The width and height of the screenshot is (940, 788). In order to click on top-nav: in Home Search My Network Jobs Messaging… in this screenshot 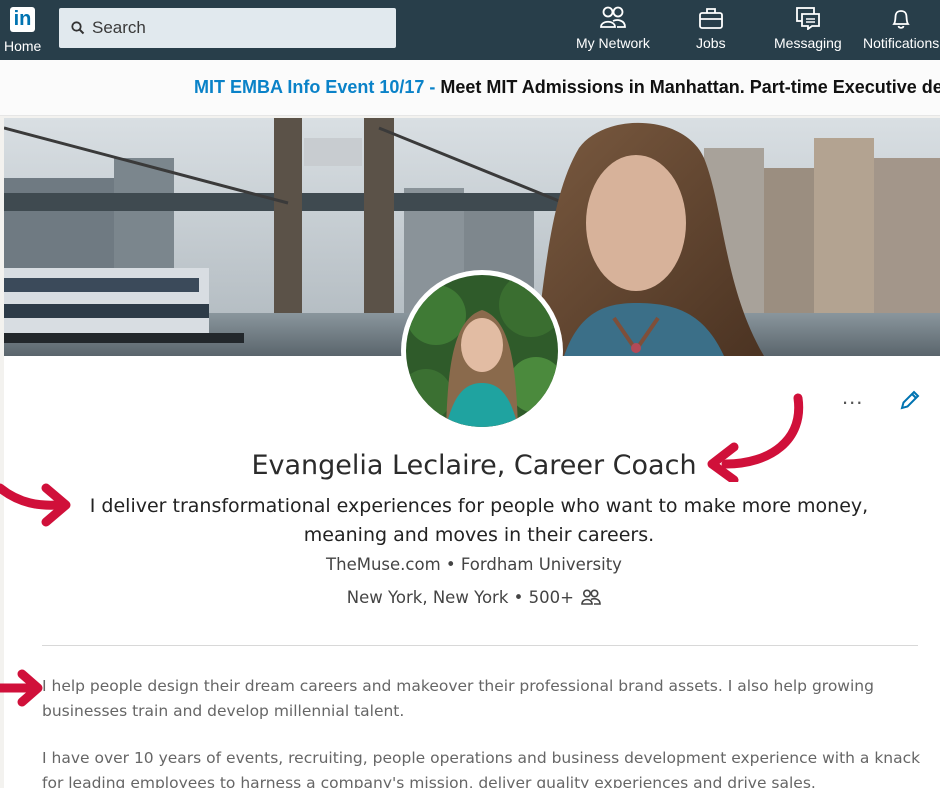, I will do `click(470, 30)`.